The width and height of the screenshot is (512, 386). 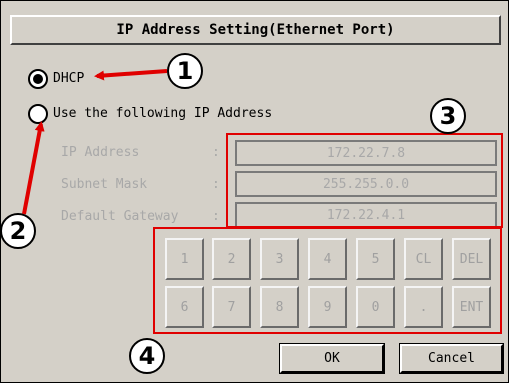 What do you see at coordinates (147, 356) in the screenshot?
I see `callout-4: 4` at bounding box center [147, 356].